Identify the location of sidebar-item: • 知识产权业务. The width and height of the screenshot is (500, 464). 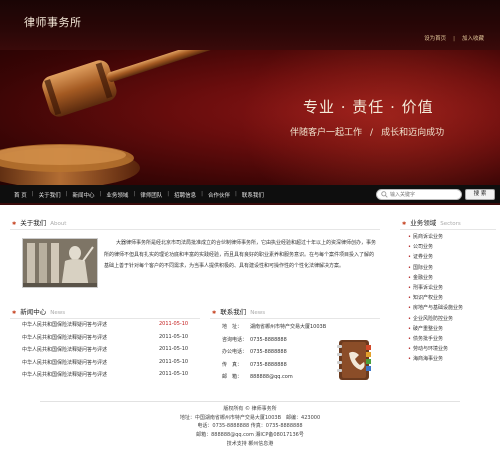
(452, 299).